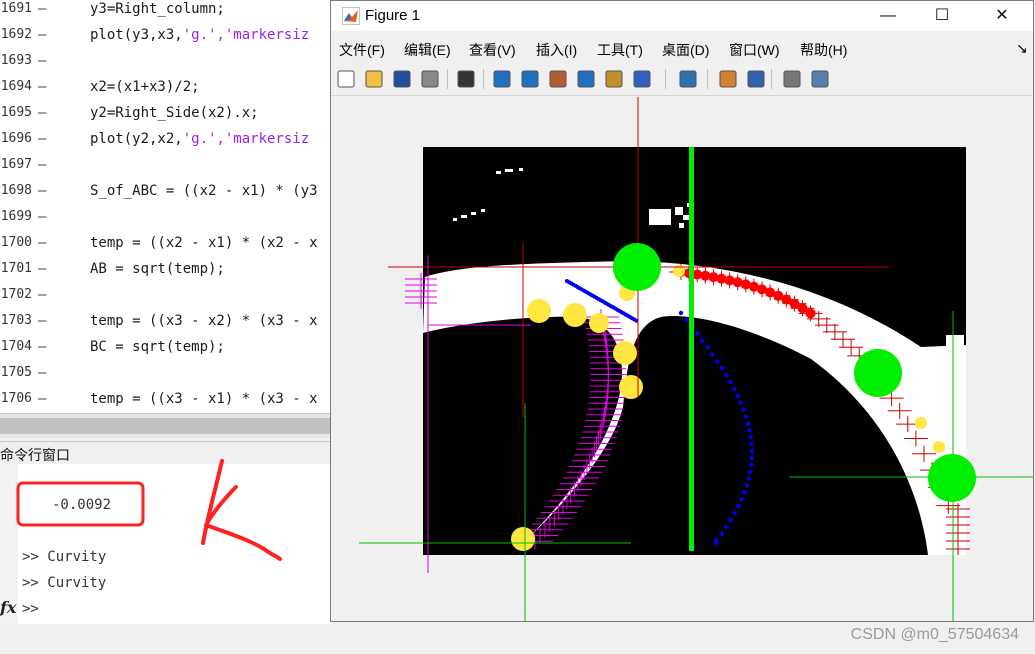  Describe the element at coordinates (165, 139) in the screenshot. I see `code-line: 1696 — plot(y2,x2,'g.','markersiz` at that location.